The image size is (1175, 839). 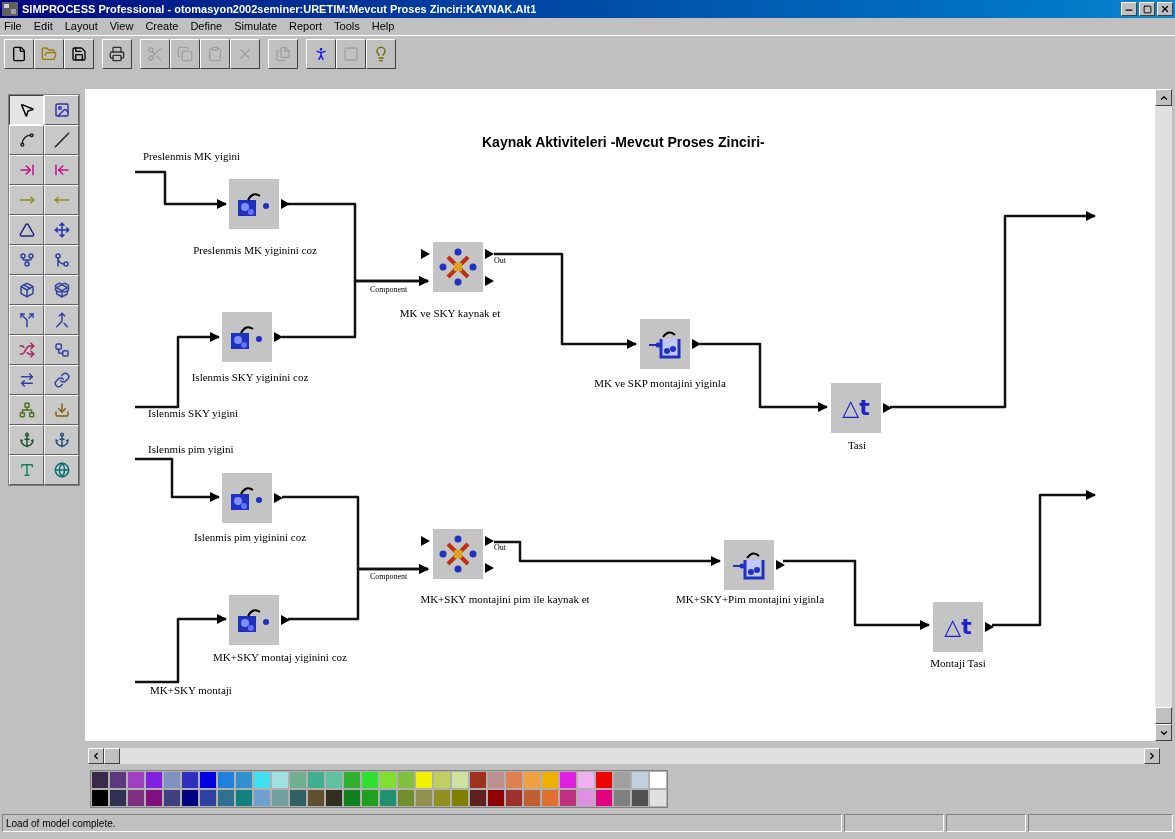 What do you see at coordinates (43, 26) in the screenshot?
I see `menu-item: Edit` at bounding box center [43, 26].